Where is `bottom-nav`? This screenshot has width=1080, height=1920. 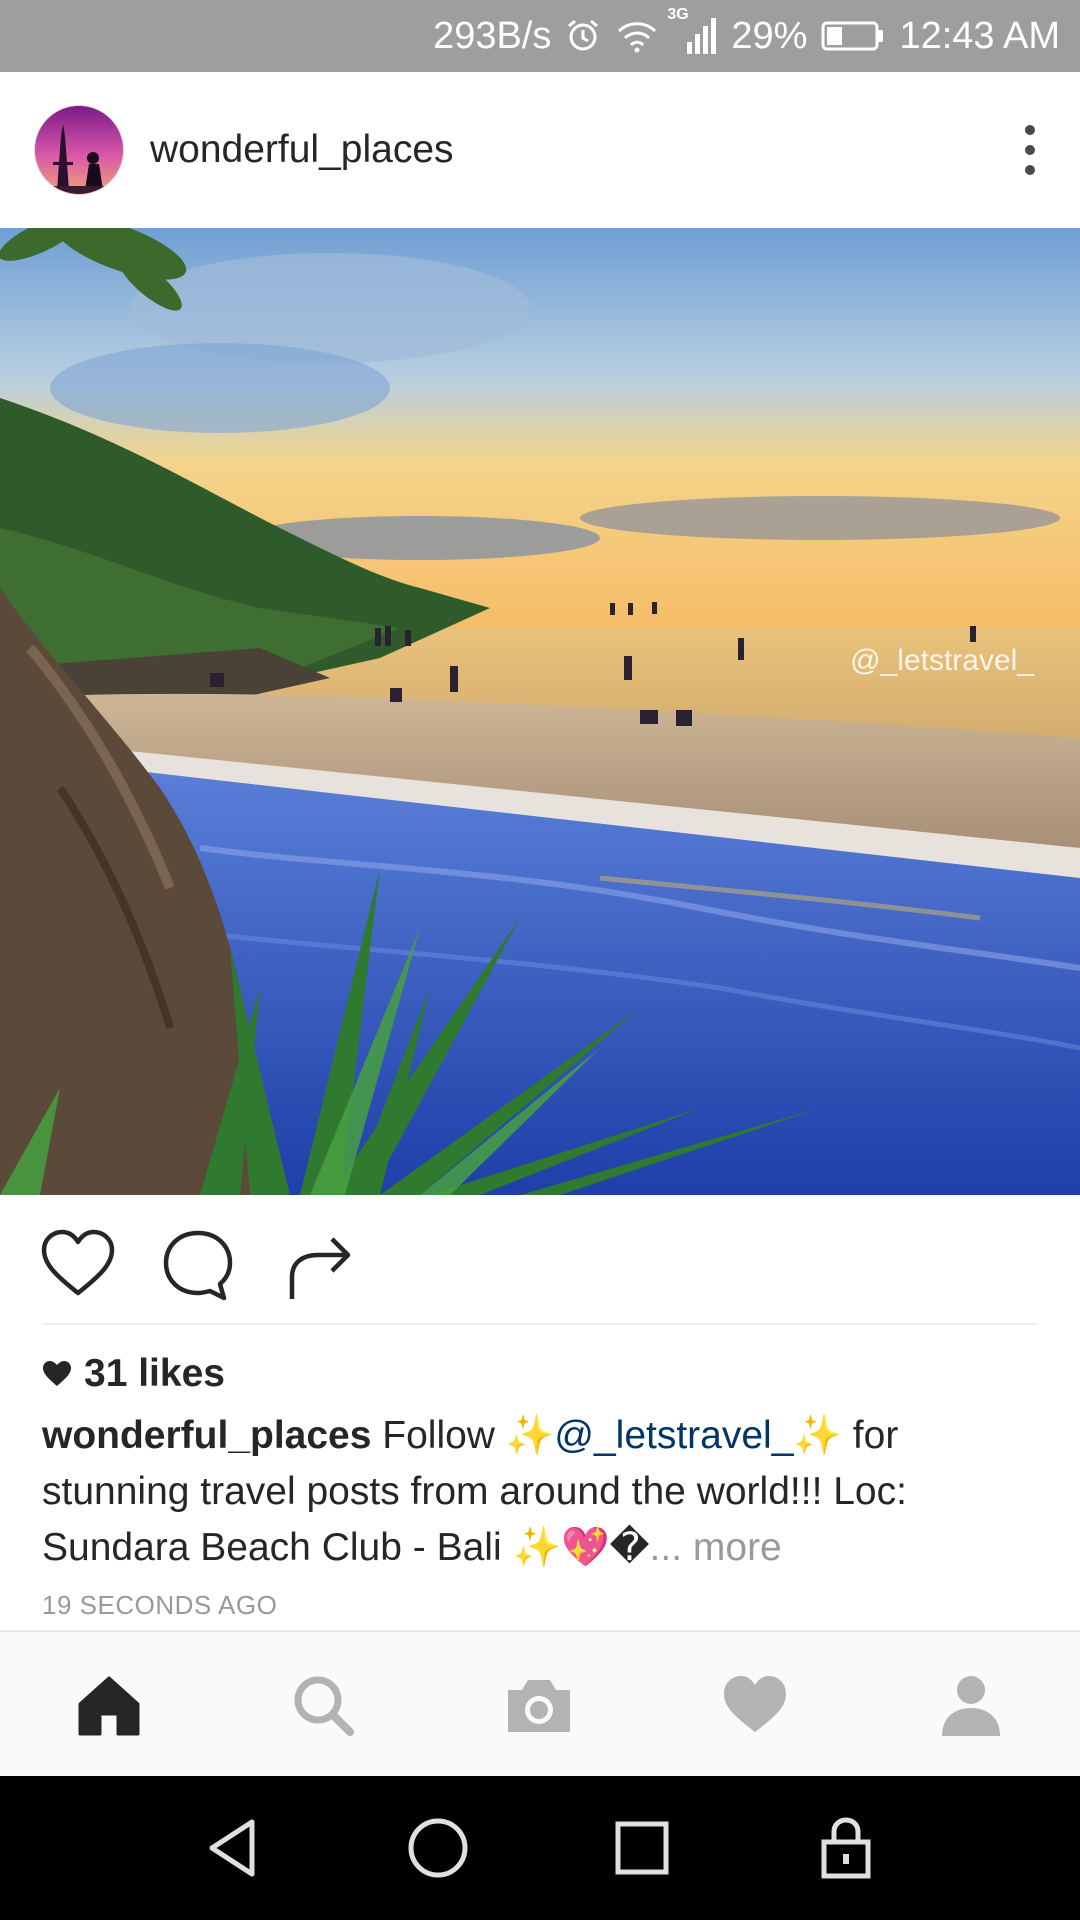
bottom-nav is located at coordinates (540, 1703).